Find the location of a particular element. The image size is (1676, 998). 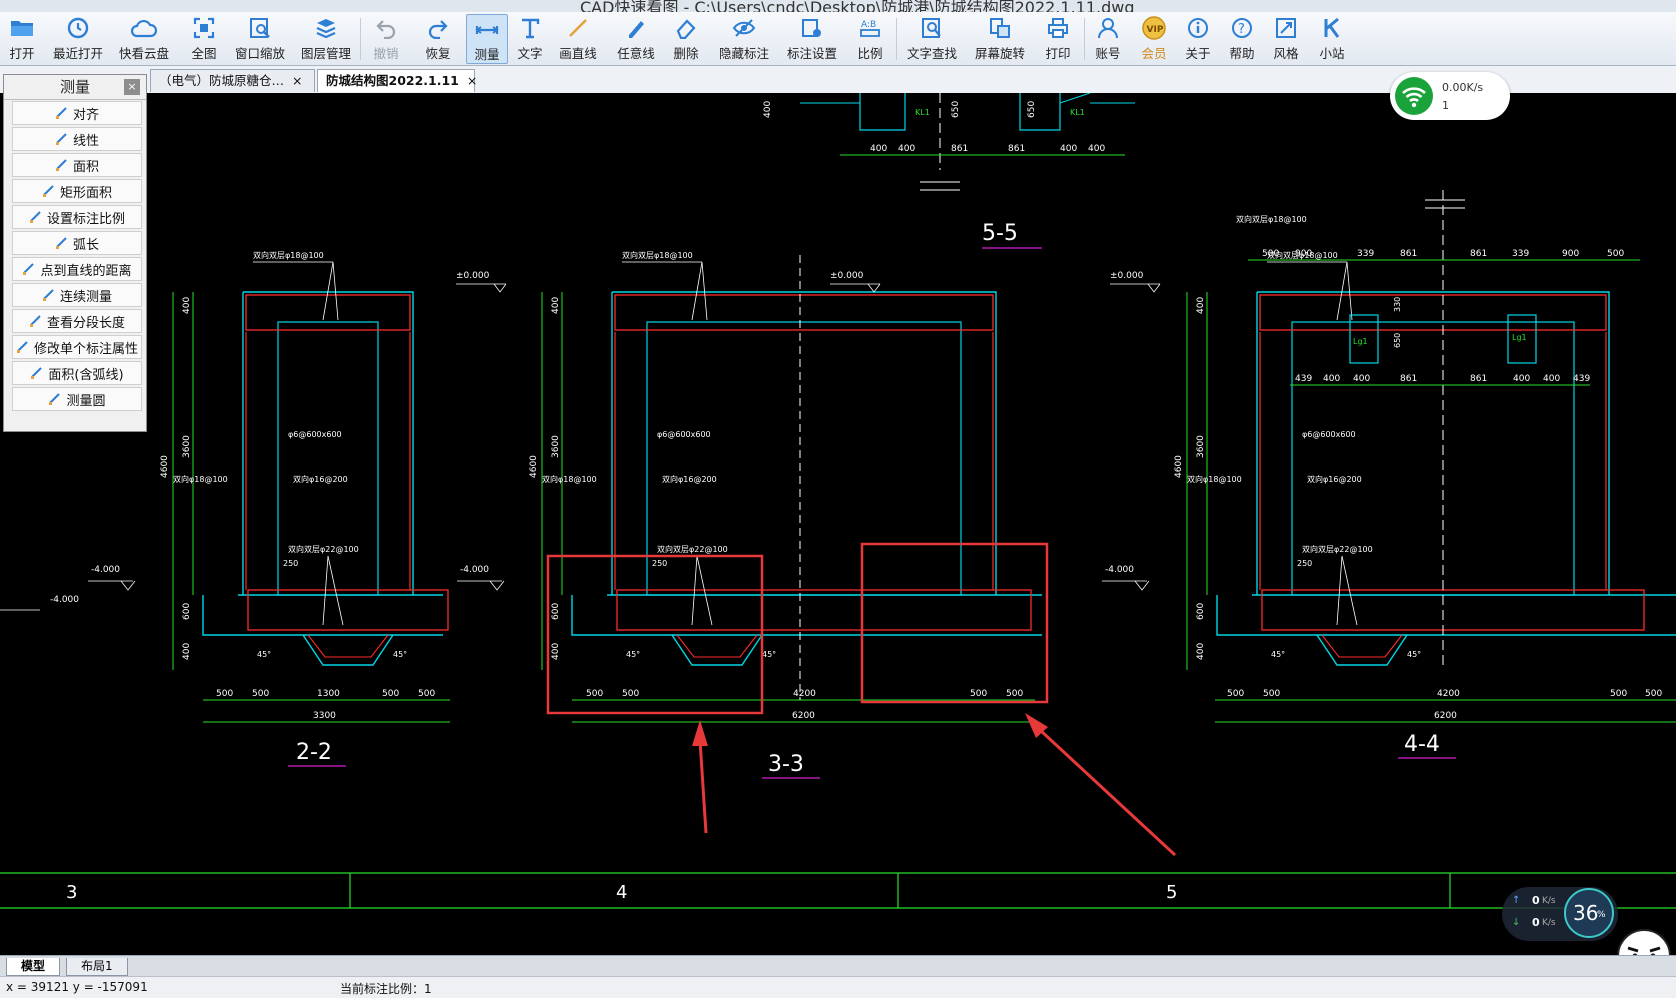

open-button: 打开 is located at coordinates (22, 38).